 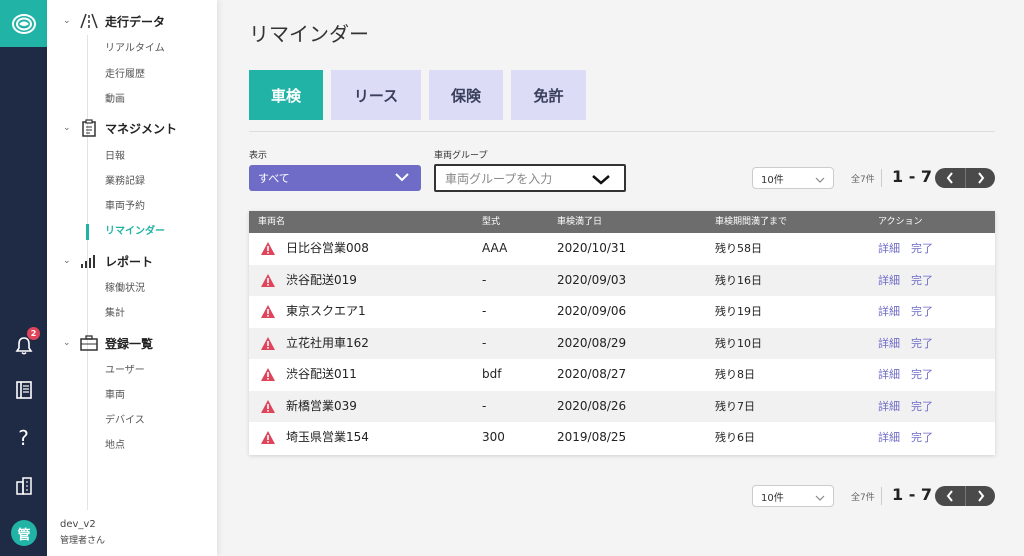 I want to click on divider, so click(x=622, y=131).